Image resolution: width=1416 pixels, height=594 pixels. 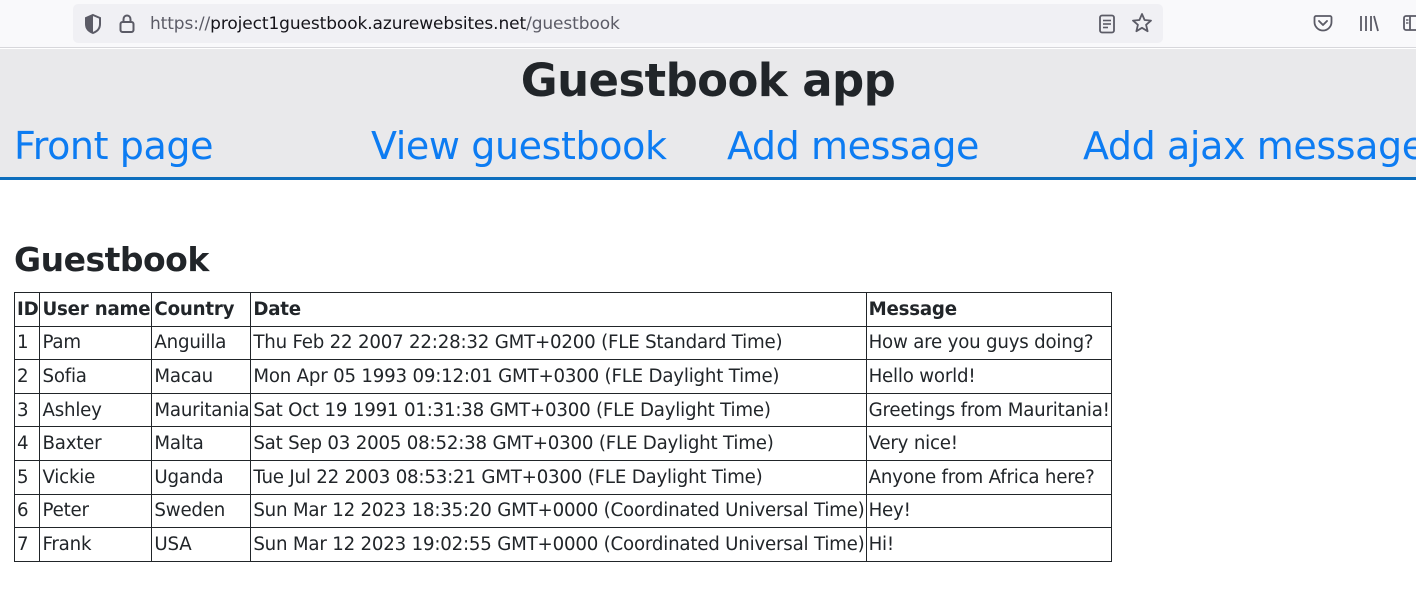 What do you see at coordinates (201, 309) in the screenshot?
I see `column-header-country: Country` at bounding box center [201, 309].